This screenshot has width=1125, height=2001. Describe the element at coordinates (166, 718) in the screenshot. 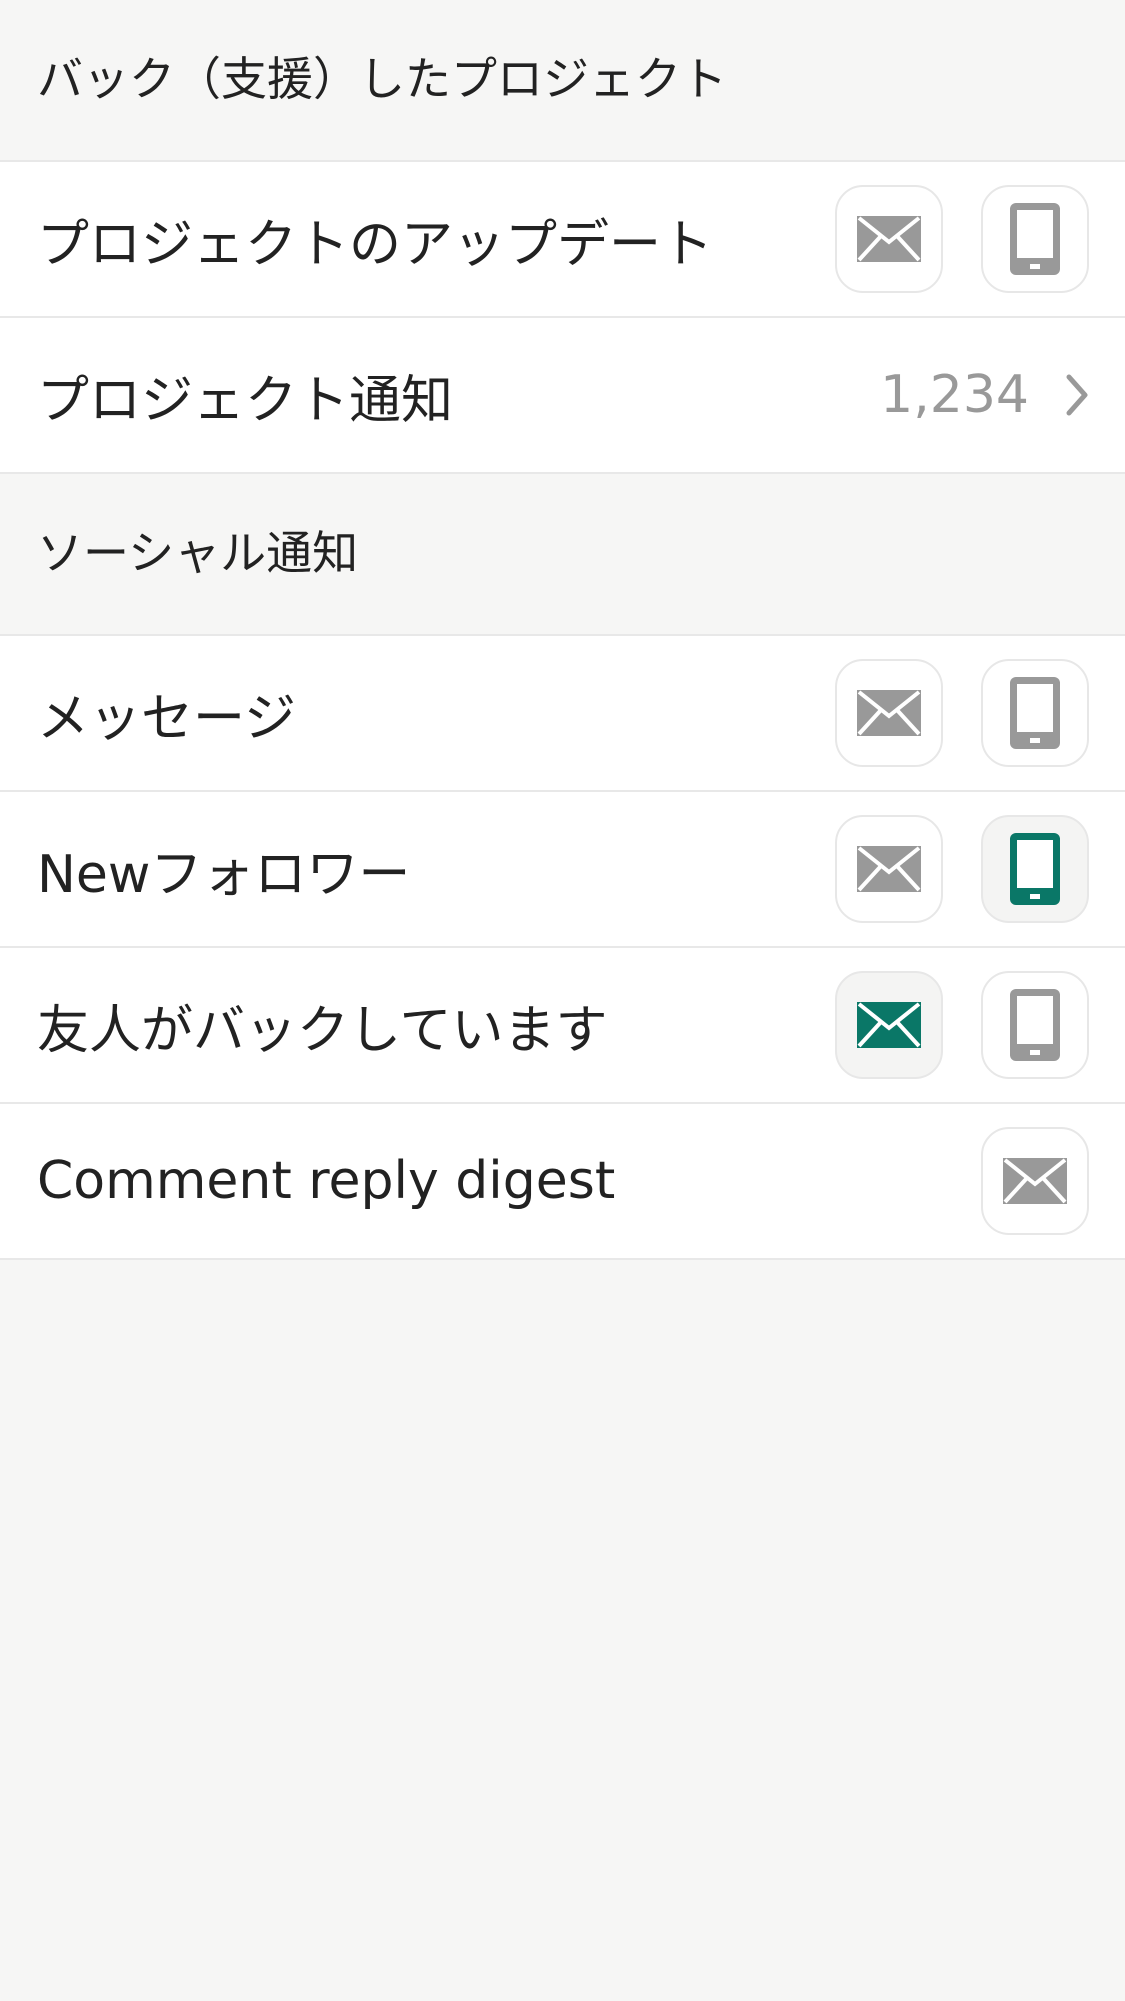

I see `row-label: メッセージ` at that location.